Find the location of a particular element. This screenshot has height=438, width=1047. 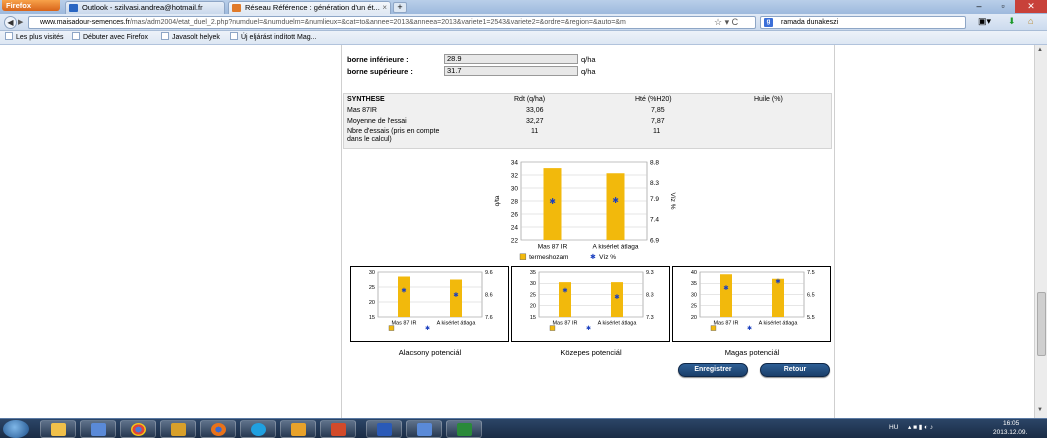

new-tab-button: + is located at coordinates (400, 7).